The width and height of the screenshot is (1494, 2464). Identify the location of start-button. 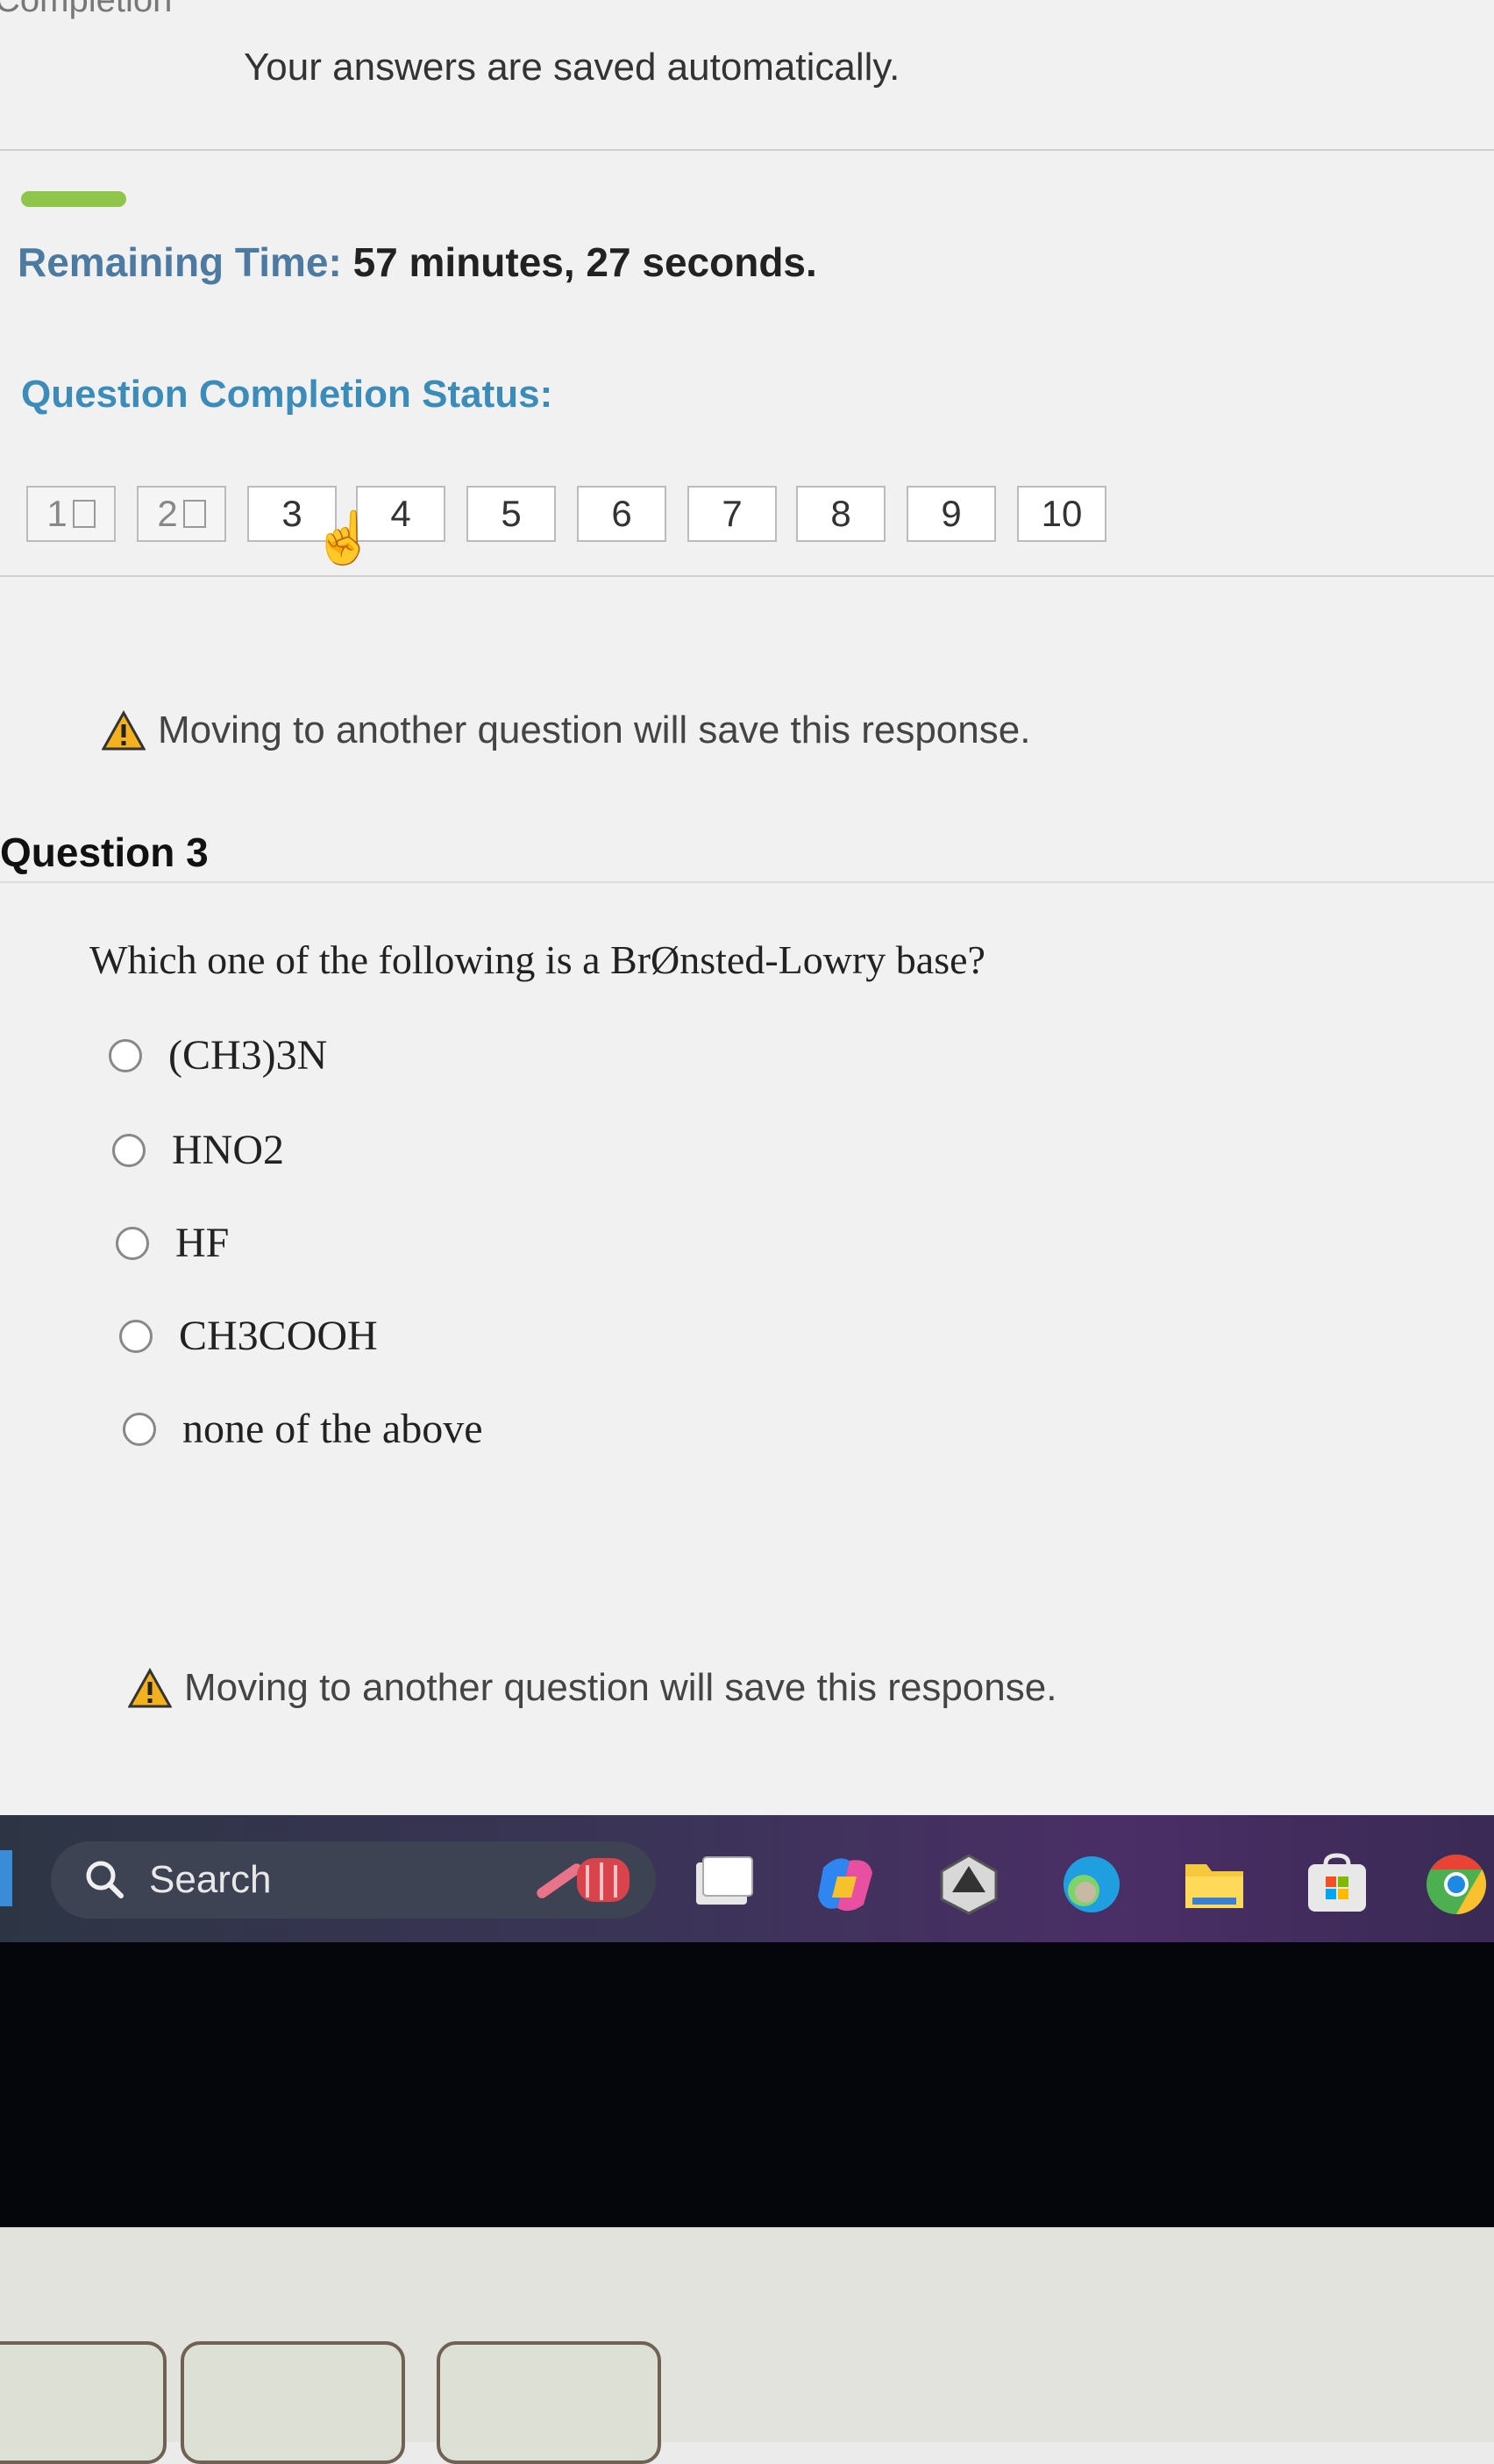
(6, 1878).